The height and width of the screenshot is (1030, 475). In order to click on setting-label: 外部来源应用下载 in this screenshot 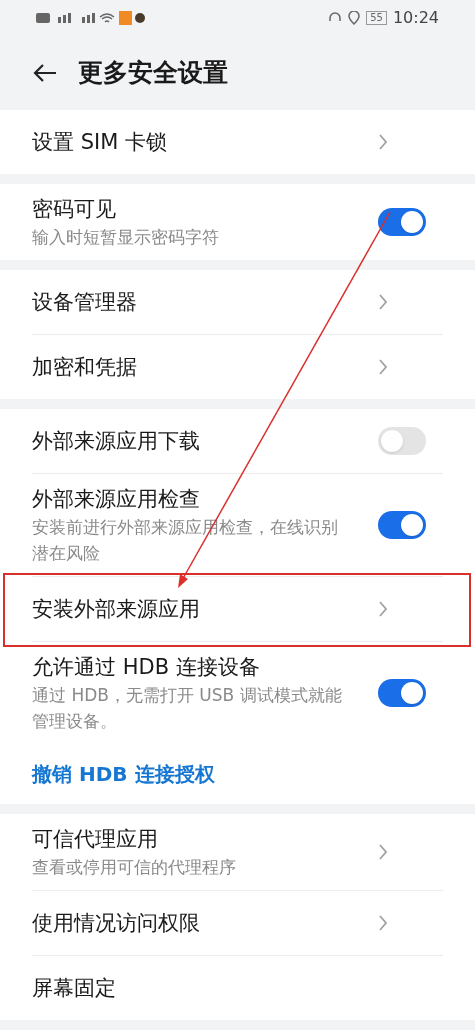, I will do `click(116, 441)`.